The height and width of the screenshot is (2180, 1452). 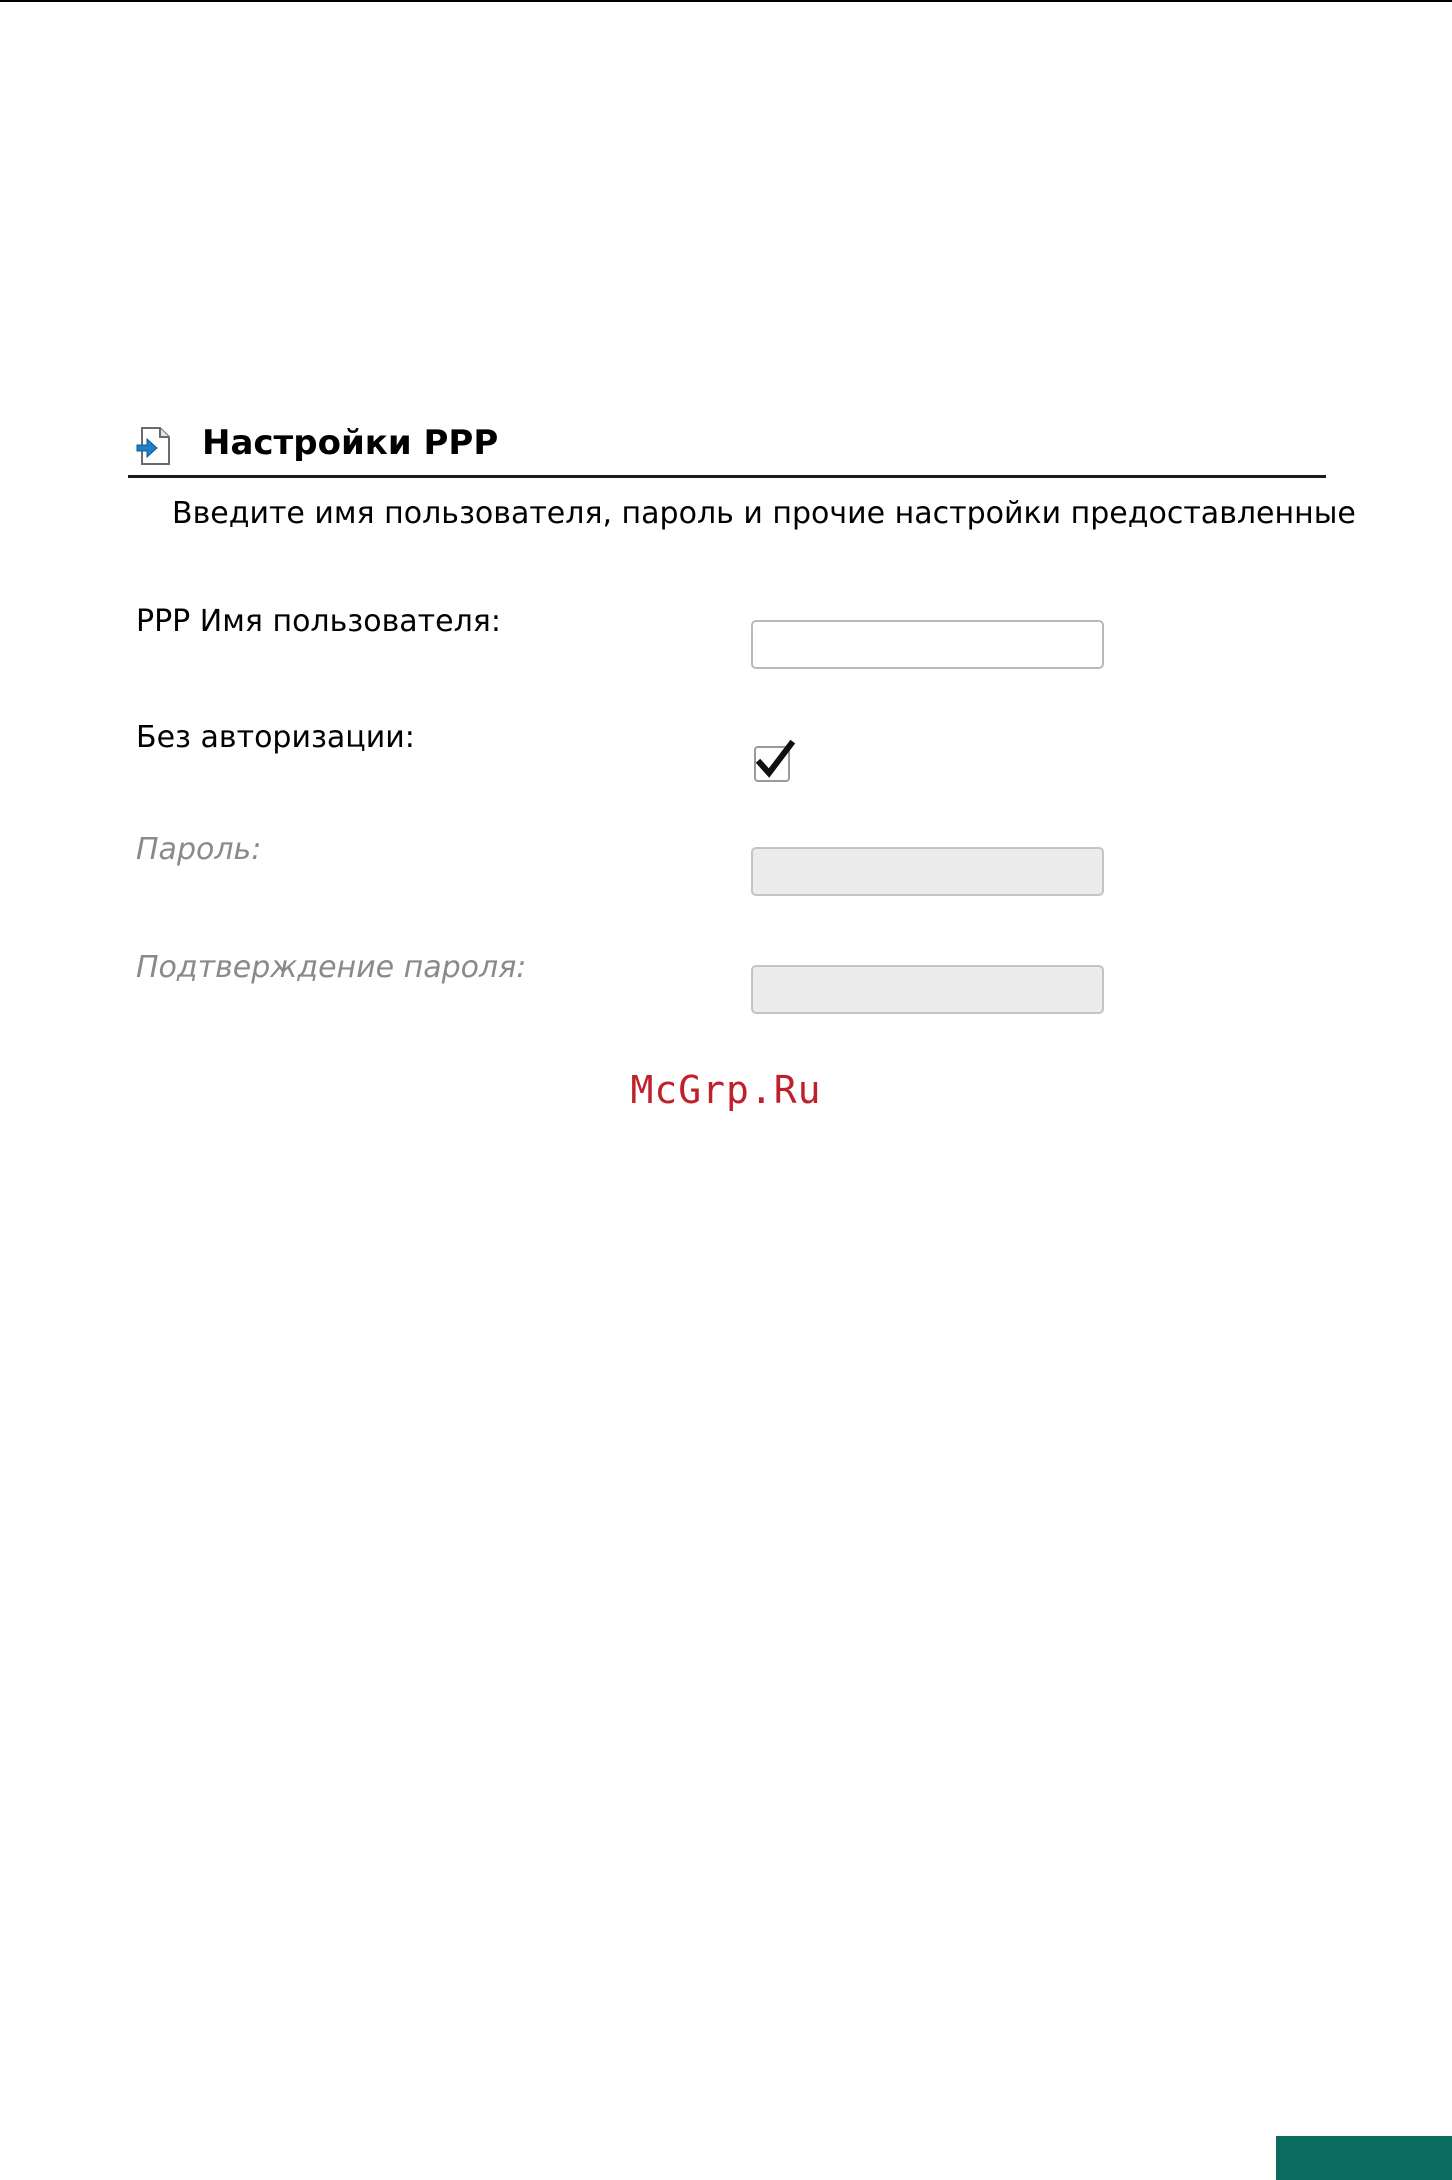 What do you see at coordinates (727, 448) in the screenshot?
I see `section-header: Настройки PPP` at bounding box center [727, 448].